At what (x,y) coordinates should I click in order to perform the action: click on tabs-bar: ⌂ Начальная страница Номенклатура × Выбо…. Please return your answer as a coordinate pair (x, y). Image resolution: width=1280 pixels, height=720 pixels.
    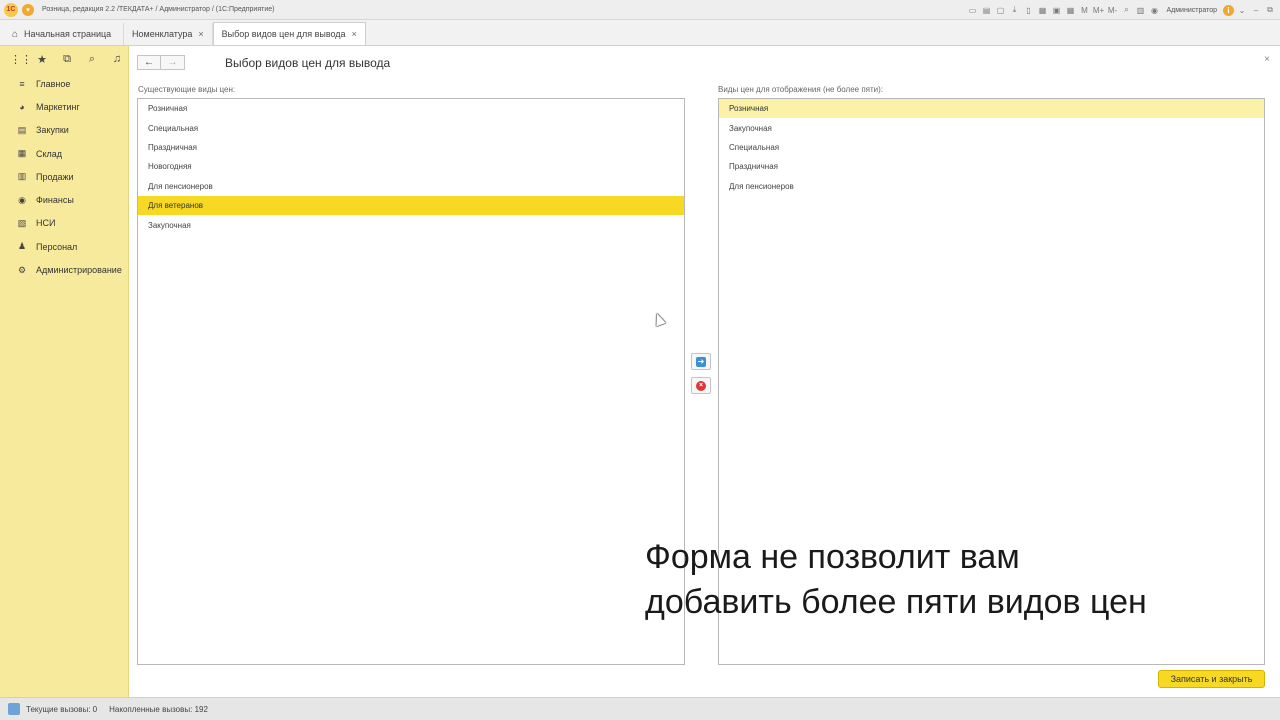
    Looking at the image, I should click on (640, 33).